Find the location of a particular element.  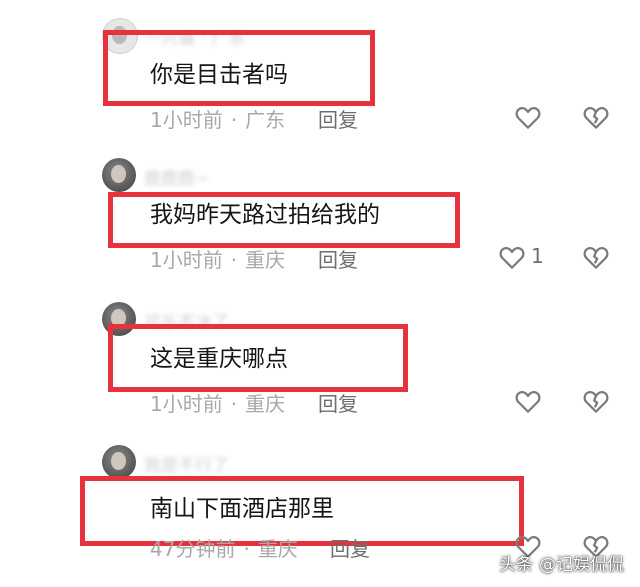

comment-username: 鹿鹿鹿~ is located at coordinates (176, 176).